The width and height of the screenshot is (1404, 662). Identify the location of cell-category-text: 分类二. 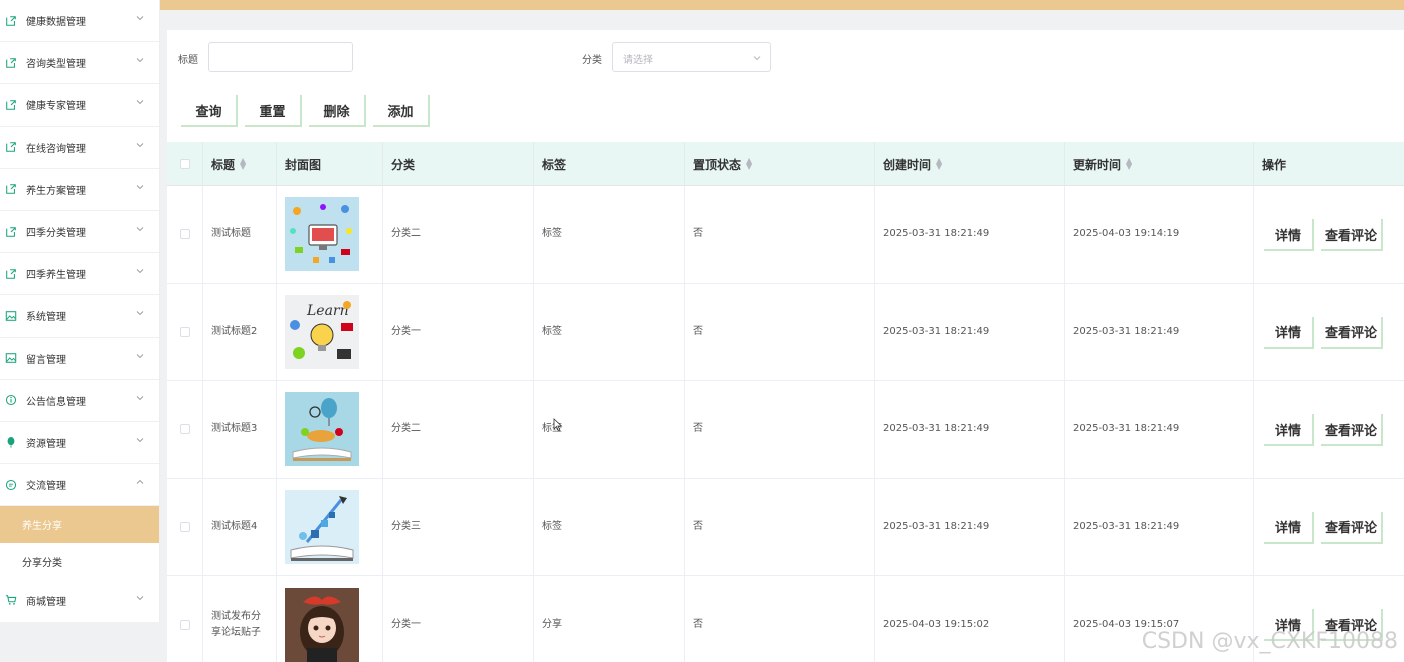
(406, 234).